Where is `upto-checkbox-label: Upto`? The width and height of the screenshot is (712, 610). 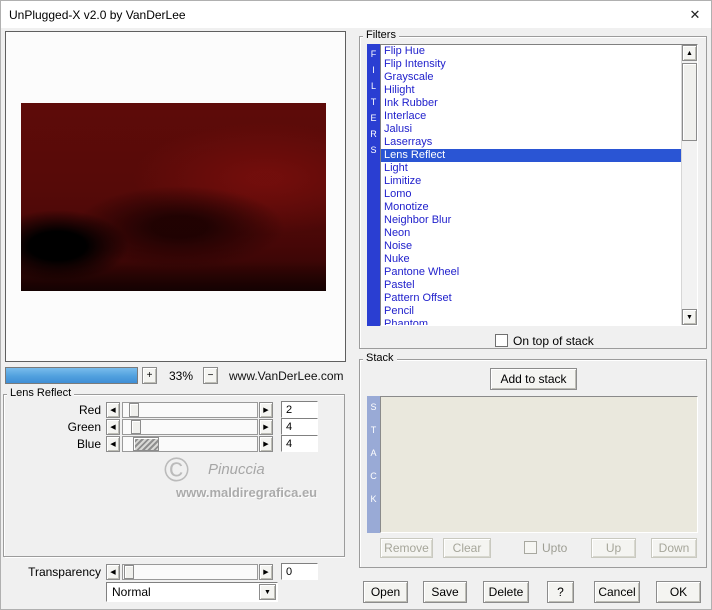 upto-checkbox-label: Upto is located at coordinates (555, 548).